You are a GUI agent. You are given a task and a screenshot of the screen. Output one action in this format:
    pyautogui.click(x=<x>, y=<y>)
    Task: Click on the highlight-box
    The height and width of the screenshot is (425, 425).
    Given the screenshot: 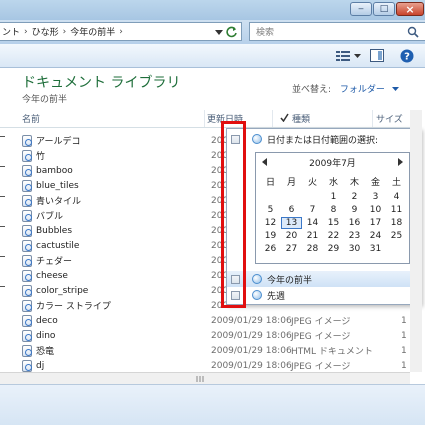 What is the action you would take?
    pyautogui.click(x=233, y=214)
    